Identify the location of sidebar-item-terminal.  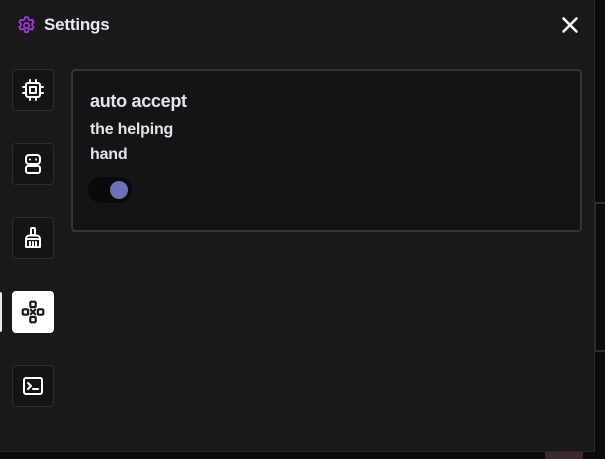
(33, 386).